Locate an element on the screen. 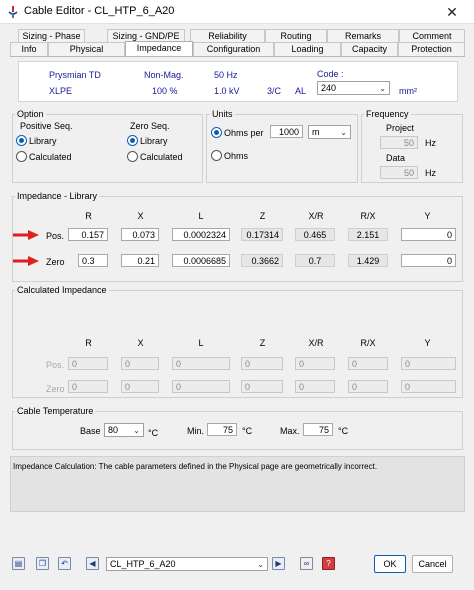  project-frequency-input: 50 is located at coordinates (399, 142).